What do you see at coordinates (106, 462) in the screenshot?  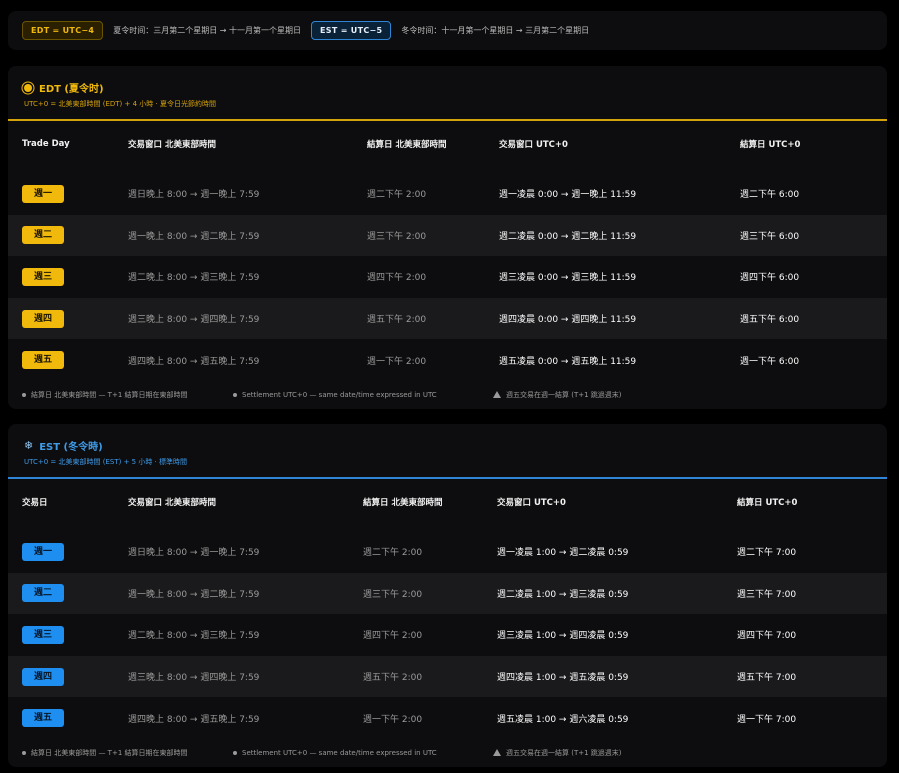 I see `est-section-subtitle: UTC+0 = 北美東部時間 (EST) + 5 小時 · 標準時間` at bounding box center [106, 462].